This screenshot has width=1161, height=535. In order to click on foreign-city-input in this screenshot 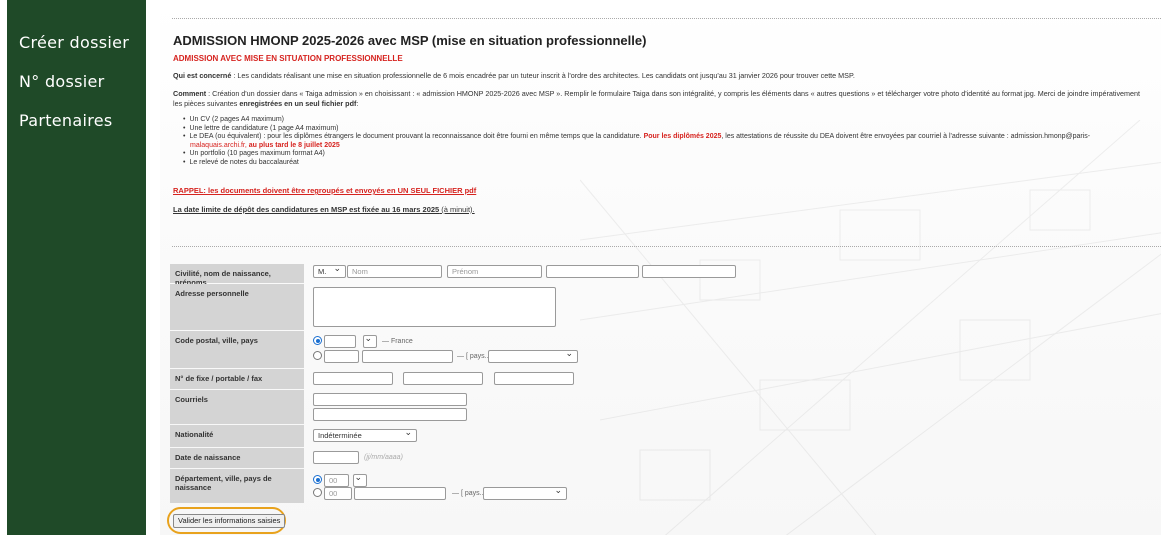, I will do `click(407, 356)`.